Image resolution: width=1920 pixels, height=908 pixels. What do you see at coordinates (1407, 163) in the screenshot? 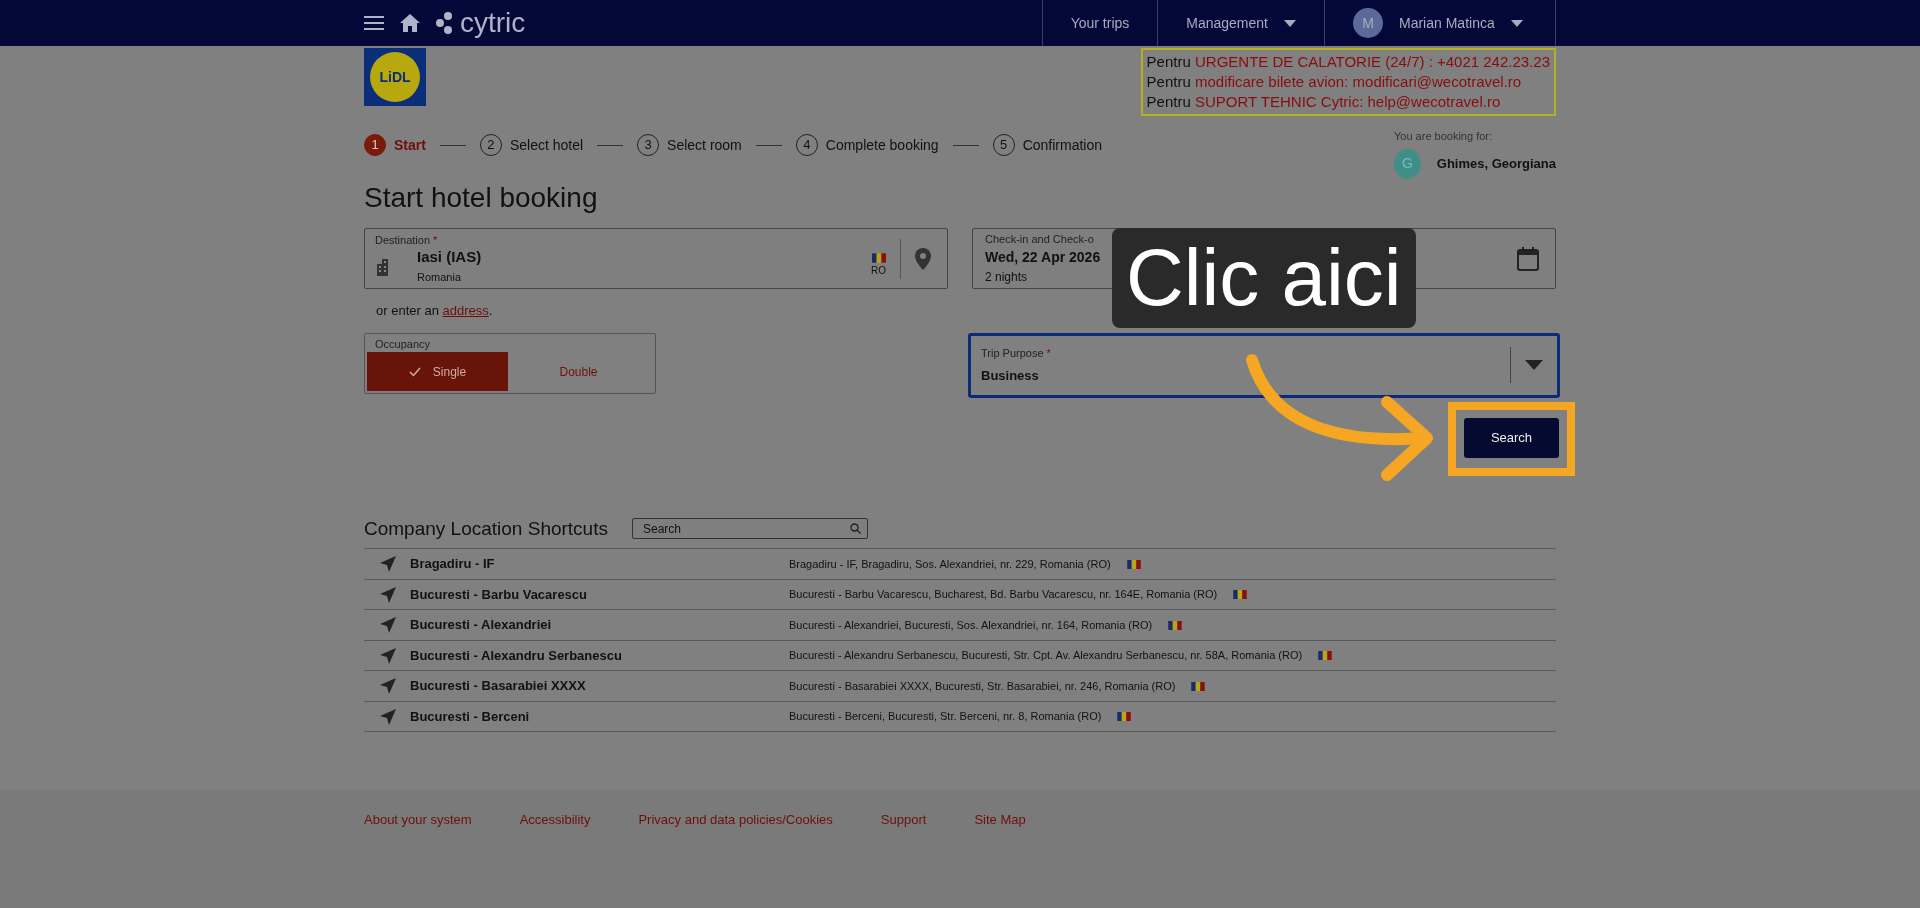
I see `traveller-avatar: G` at bounding box center [1407, 163].